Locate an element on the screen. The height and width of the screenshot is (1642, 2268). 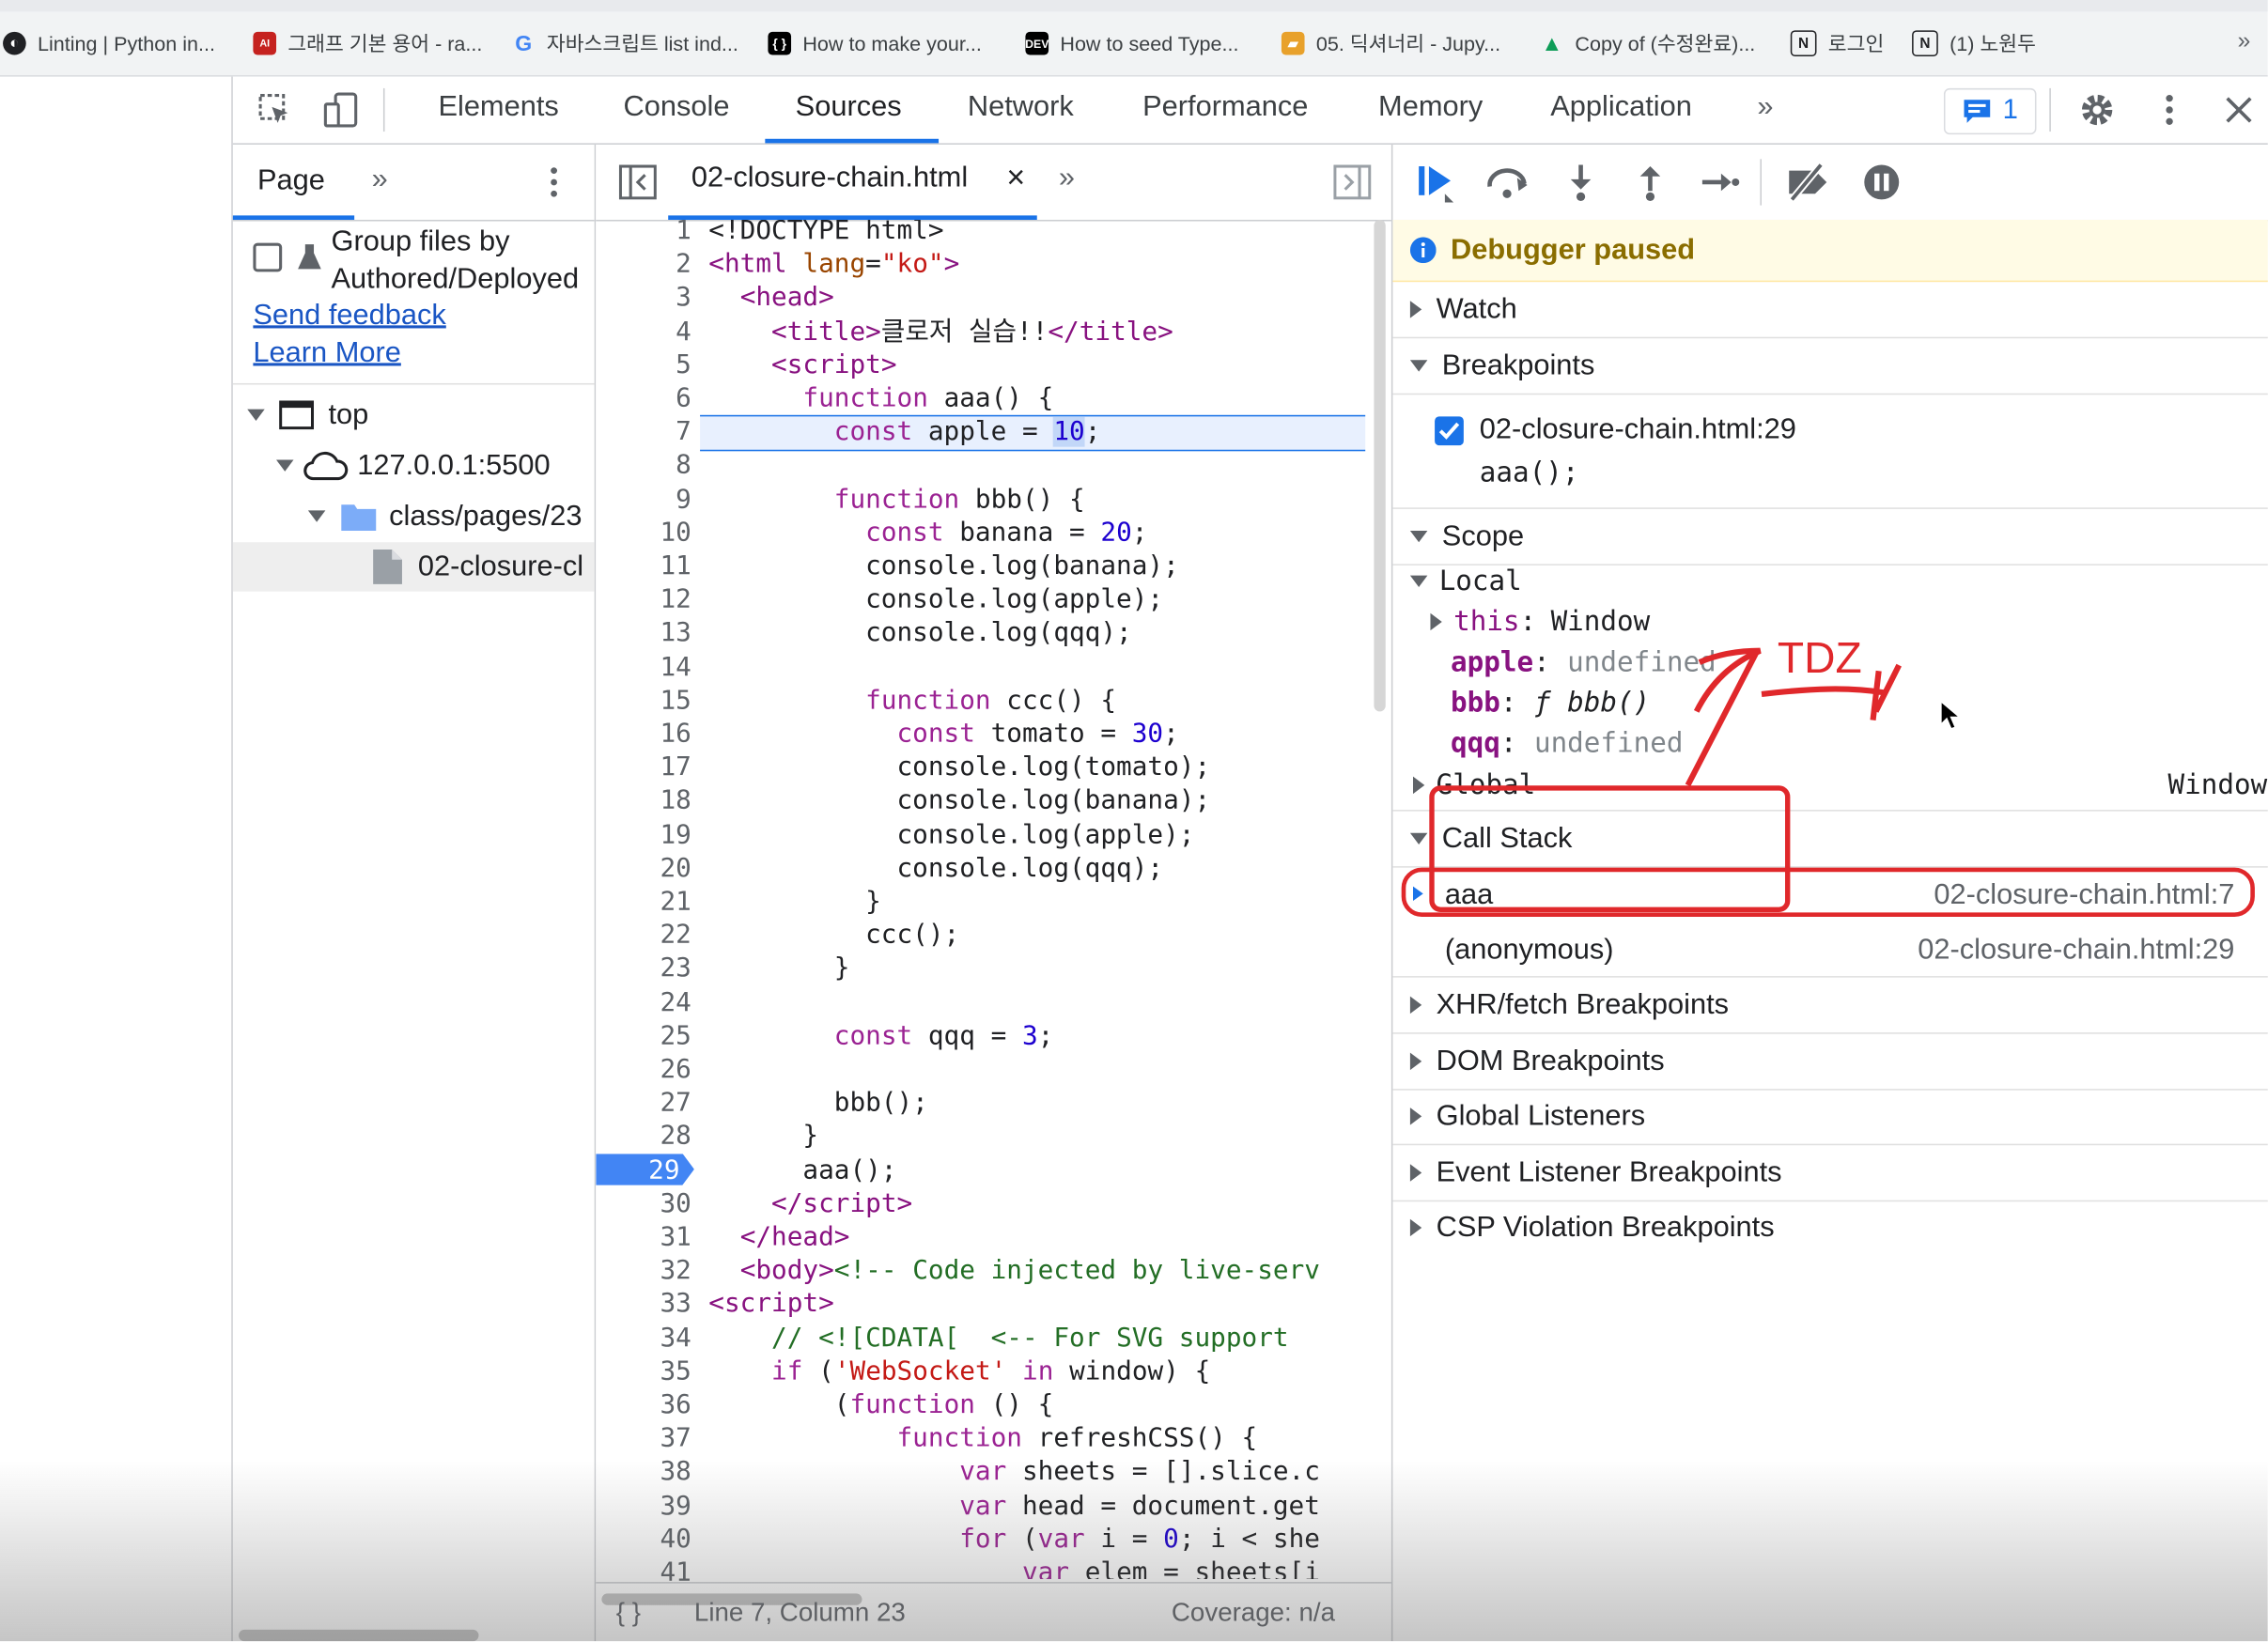
section-breakpoints: Breakpoints is located at coordinates (1830, 366).